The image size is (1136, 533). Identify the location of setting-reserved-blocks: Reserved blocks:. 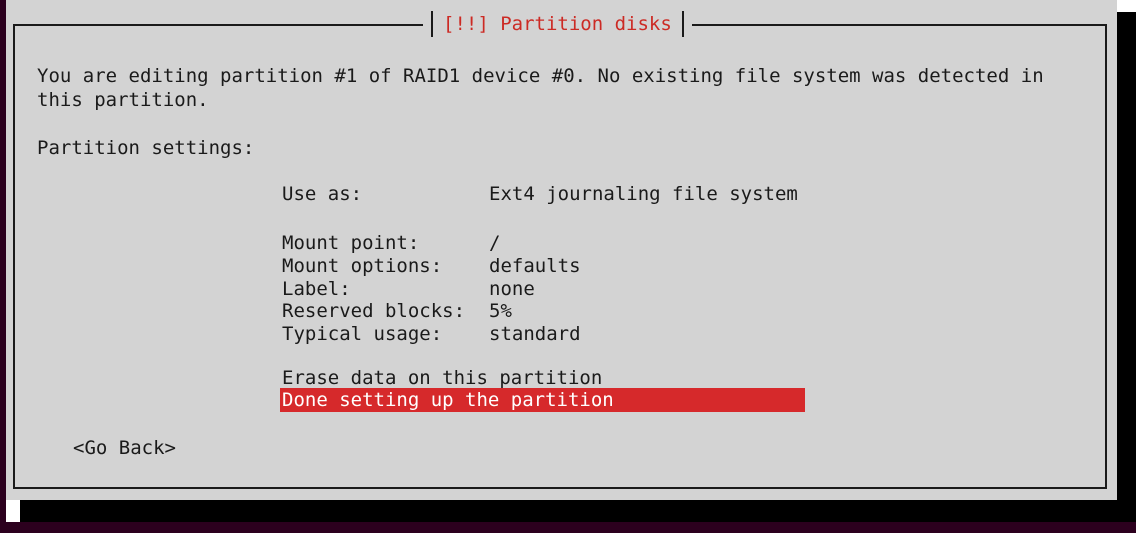
(373, 311).